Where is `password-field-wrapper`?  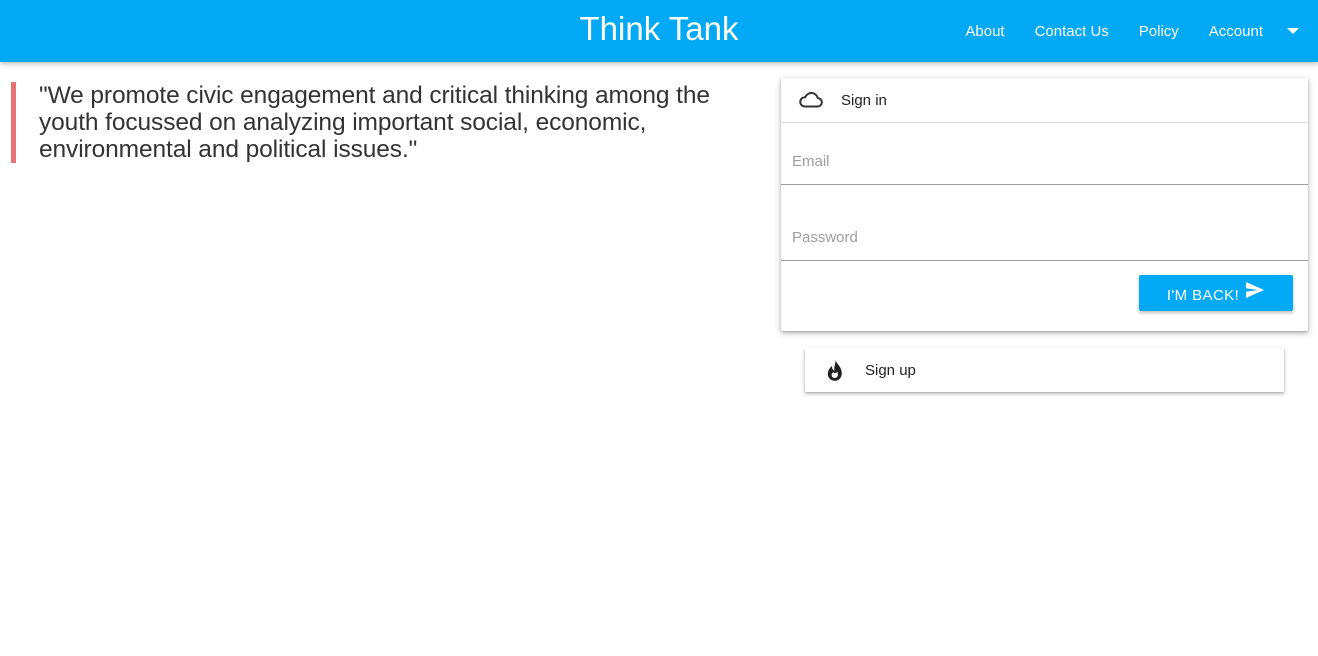
password-field-wrapper is located at coordinates (1044, 230).